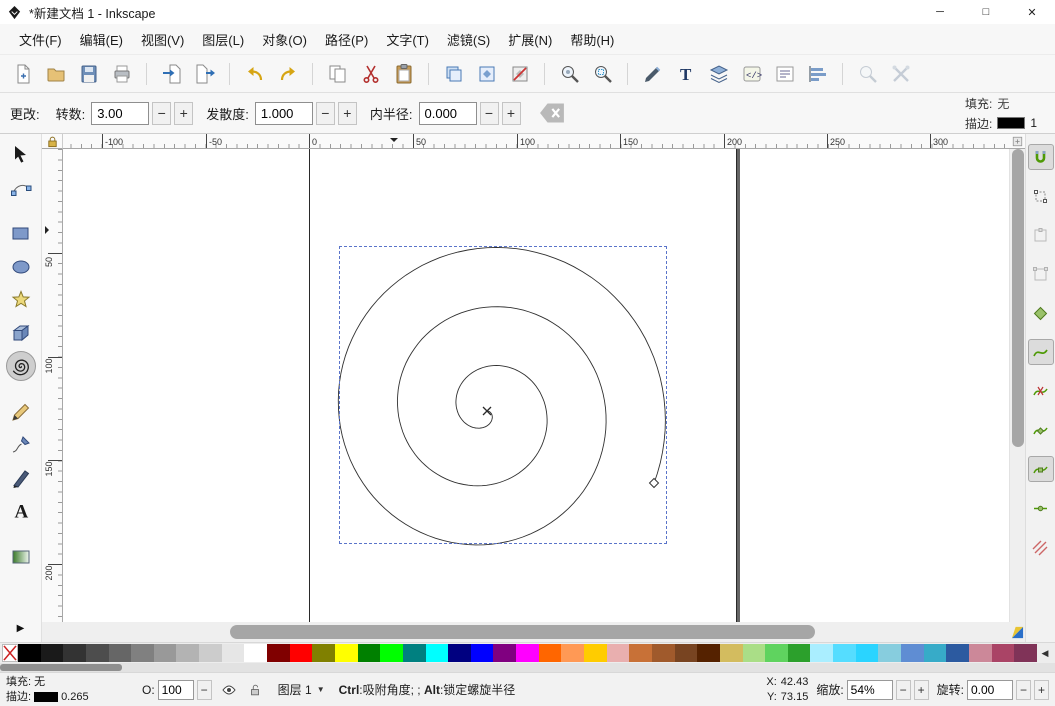 This screenshot has width=1055, height=706. I want to click on horizontal-scrollbar, so click(536, 632).